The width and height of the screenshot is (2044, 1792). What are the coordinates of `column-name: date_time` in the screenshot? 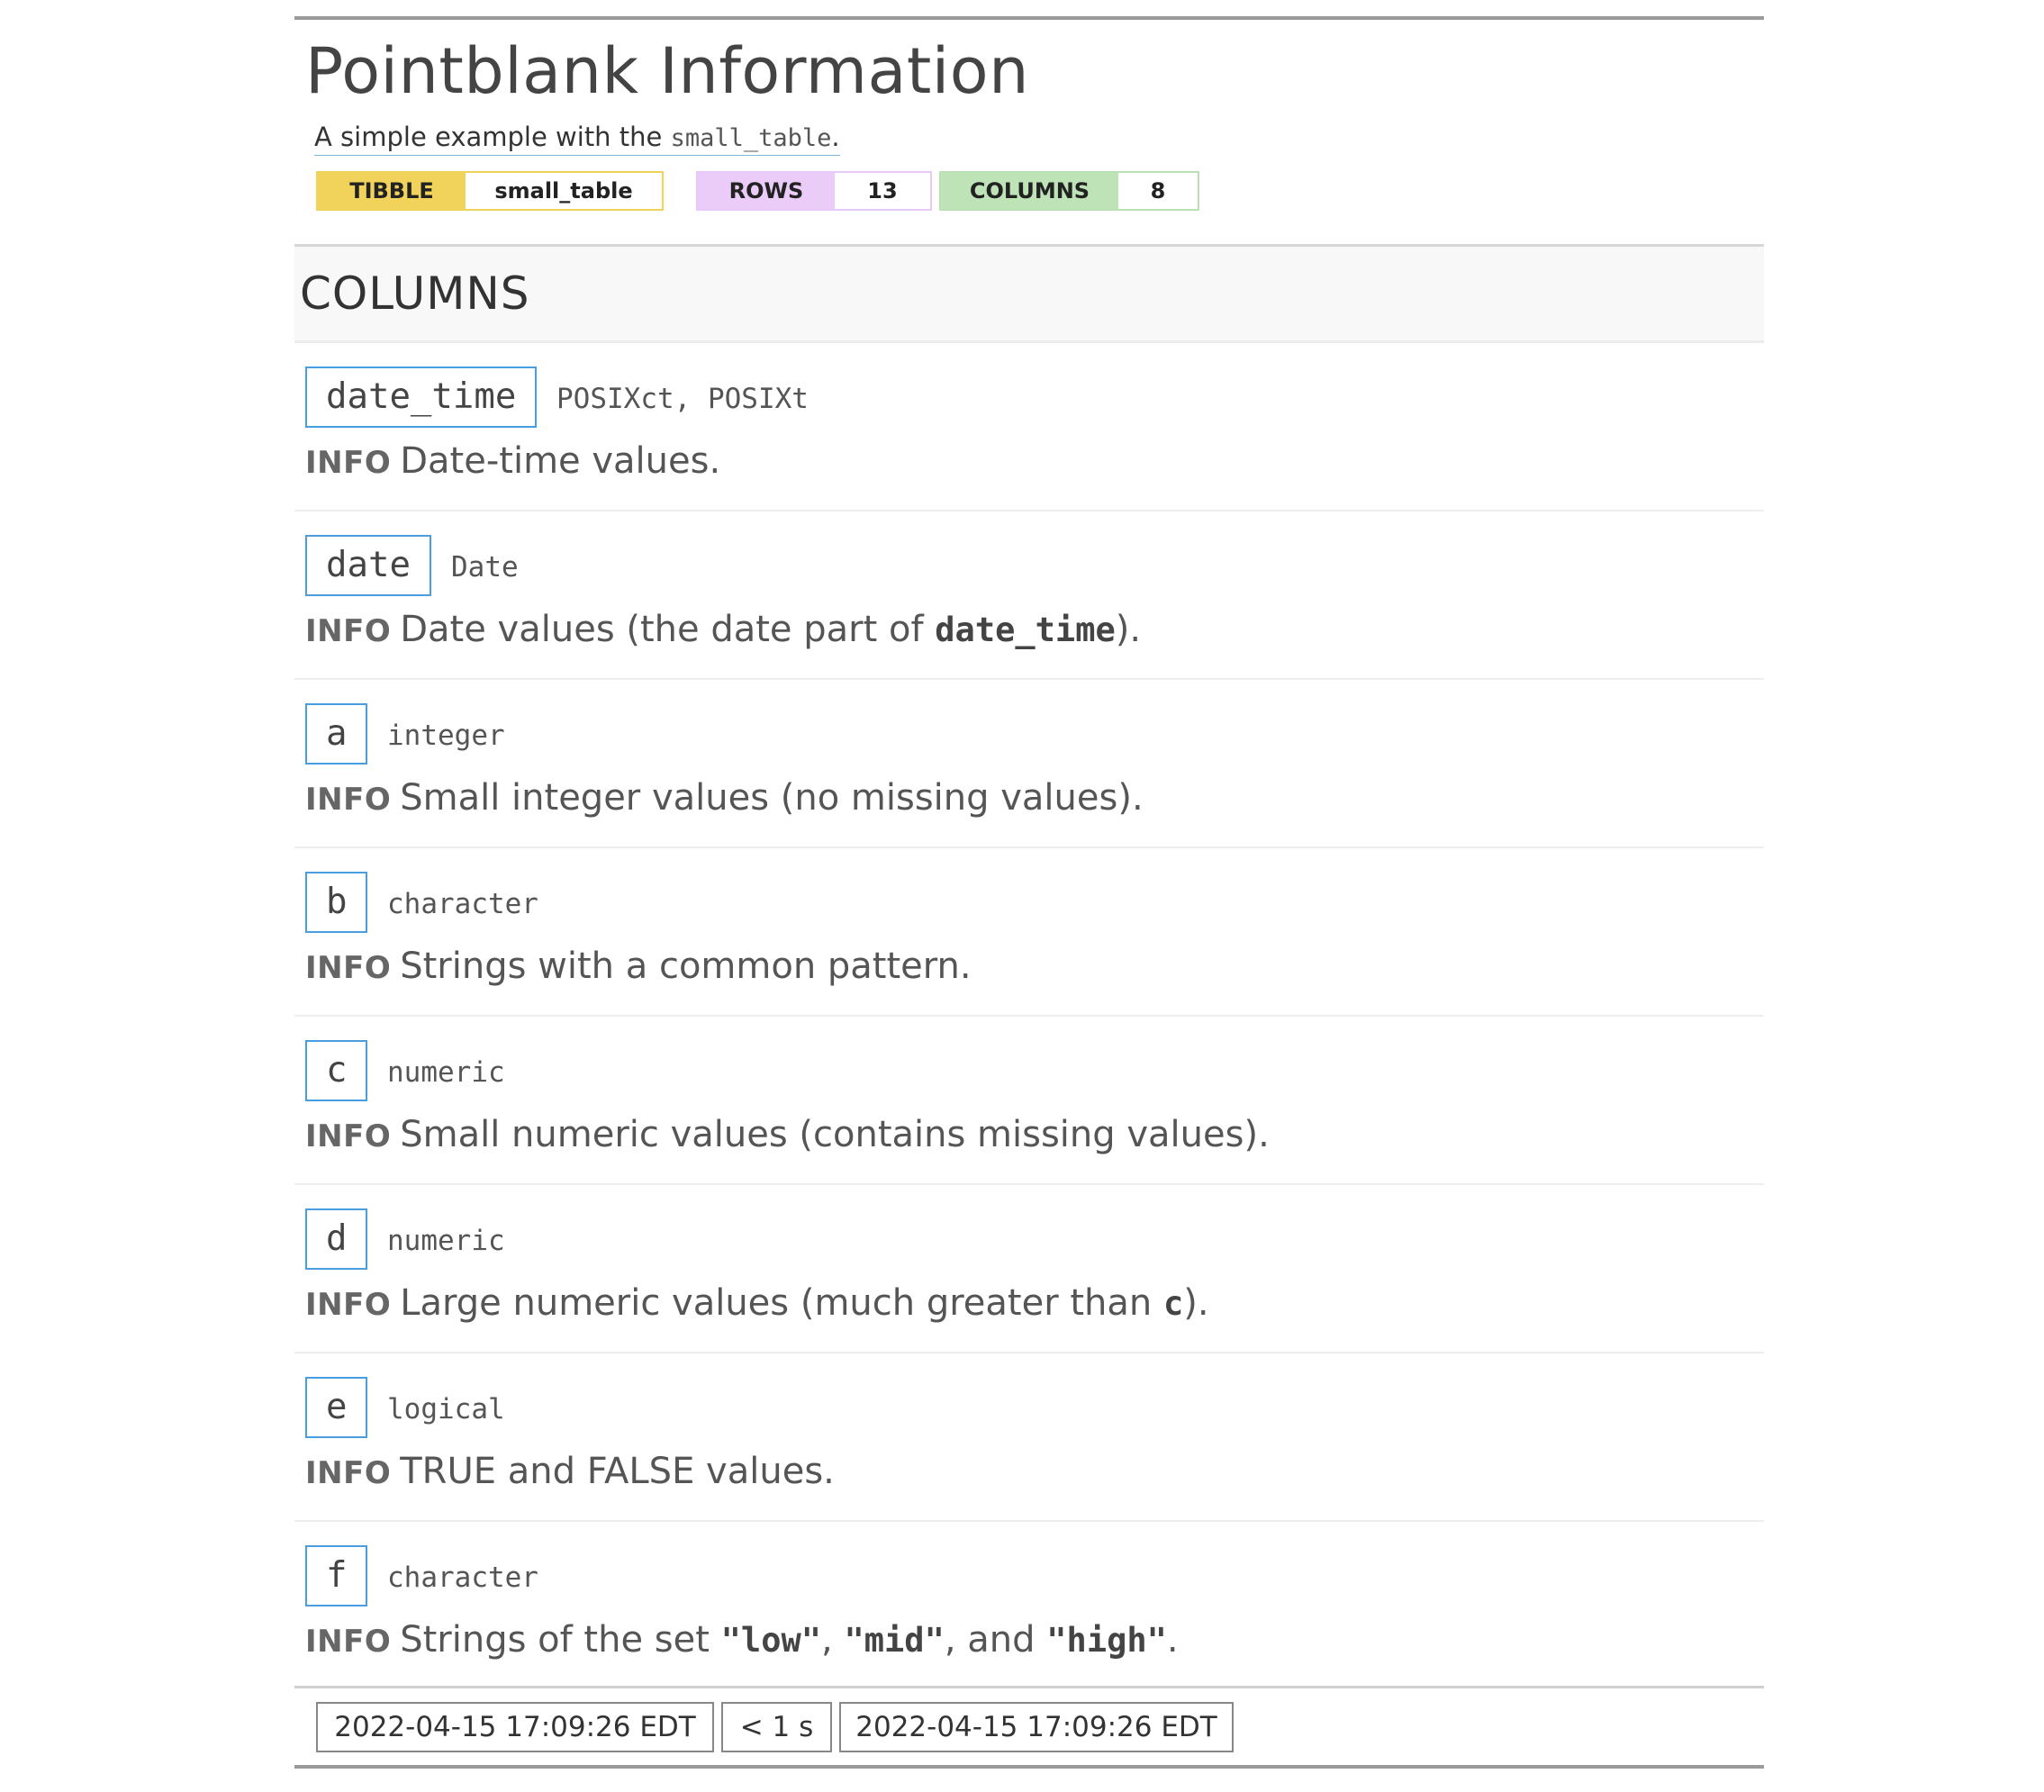 It's located at (421, 397).